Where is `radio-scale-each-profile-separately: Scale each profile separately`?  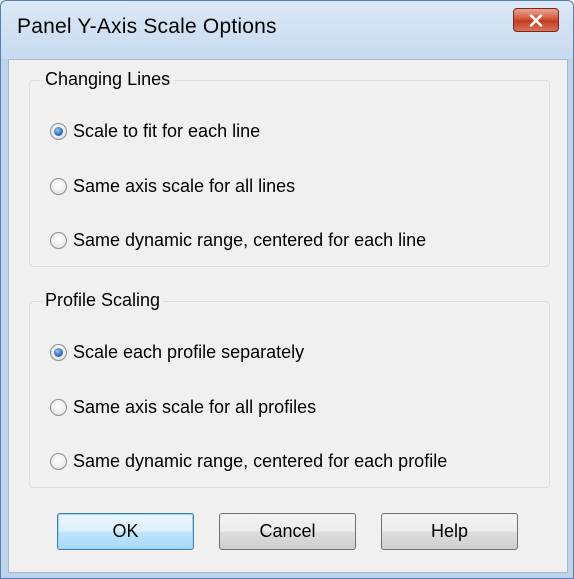 radio-scale-each-profile-separately: Scale each profile separately is located at coordinates (177, 352).